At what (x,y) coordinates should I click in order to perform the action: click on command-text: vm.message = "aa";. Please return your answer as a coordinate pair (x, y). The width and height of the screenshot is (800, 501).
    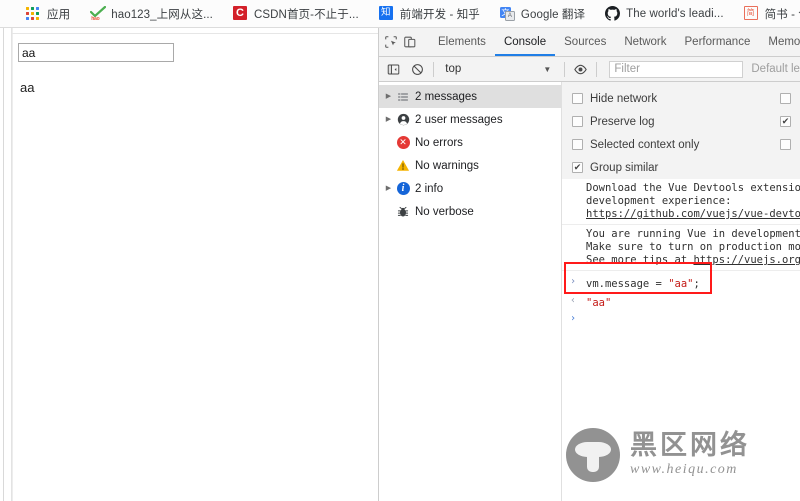
    Looking at the image, I should click on (643, 284).